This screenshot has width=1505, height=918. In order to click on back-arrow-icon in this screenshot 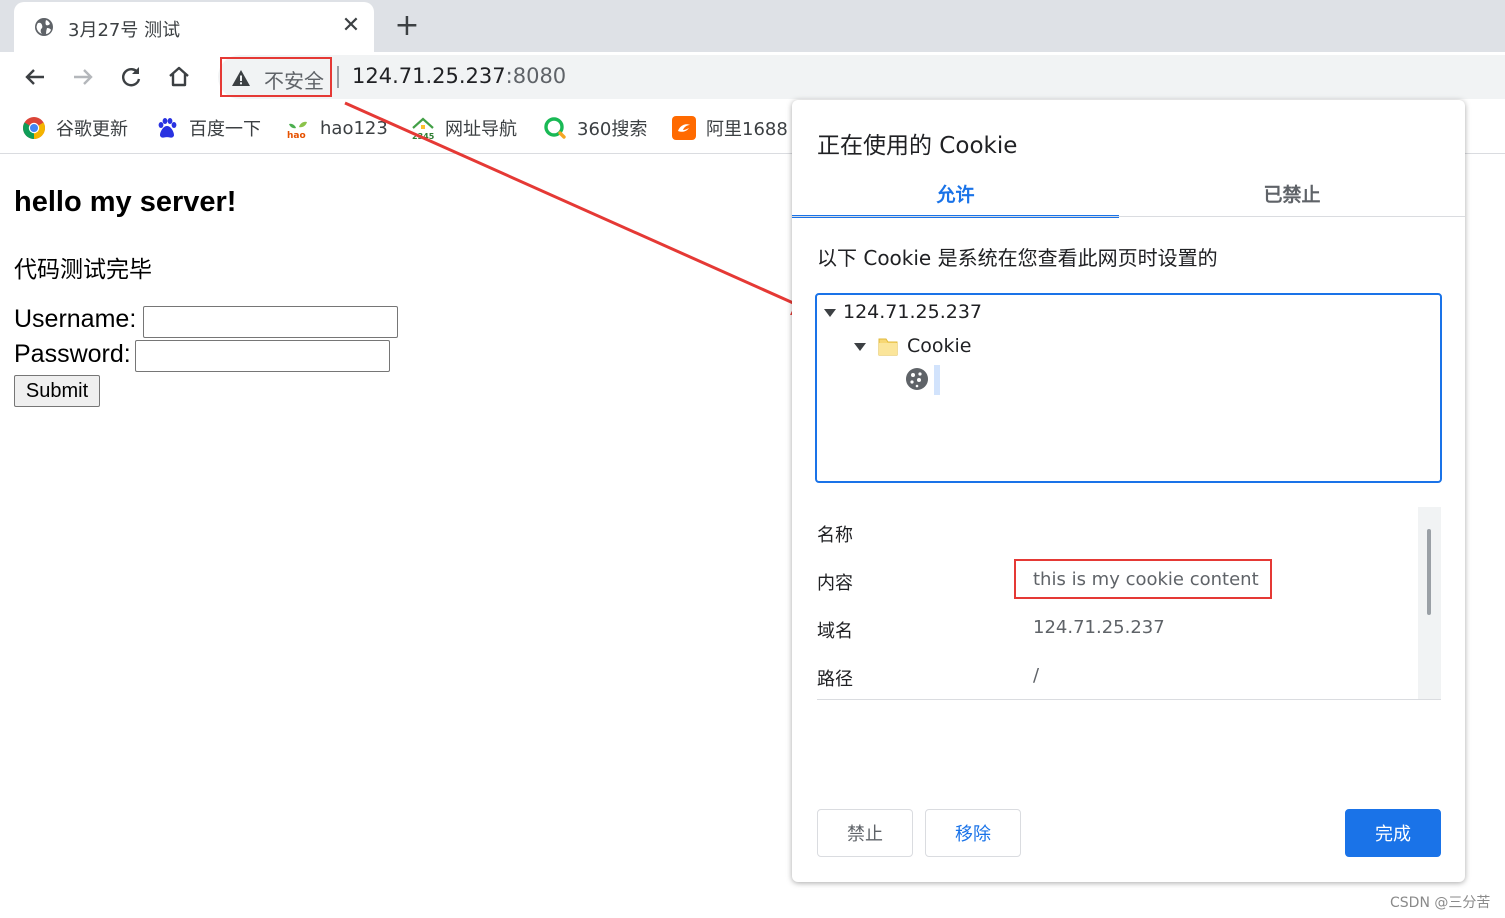, I will do `click(35, 77)`.